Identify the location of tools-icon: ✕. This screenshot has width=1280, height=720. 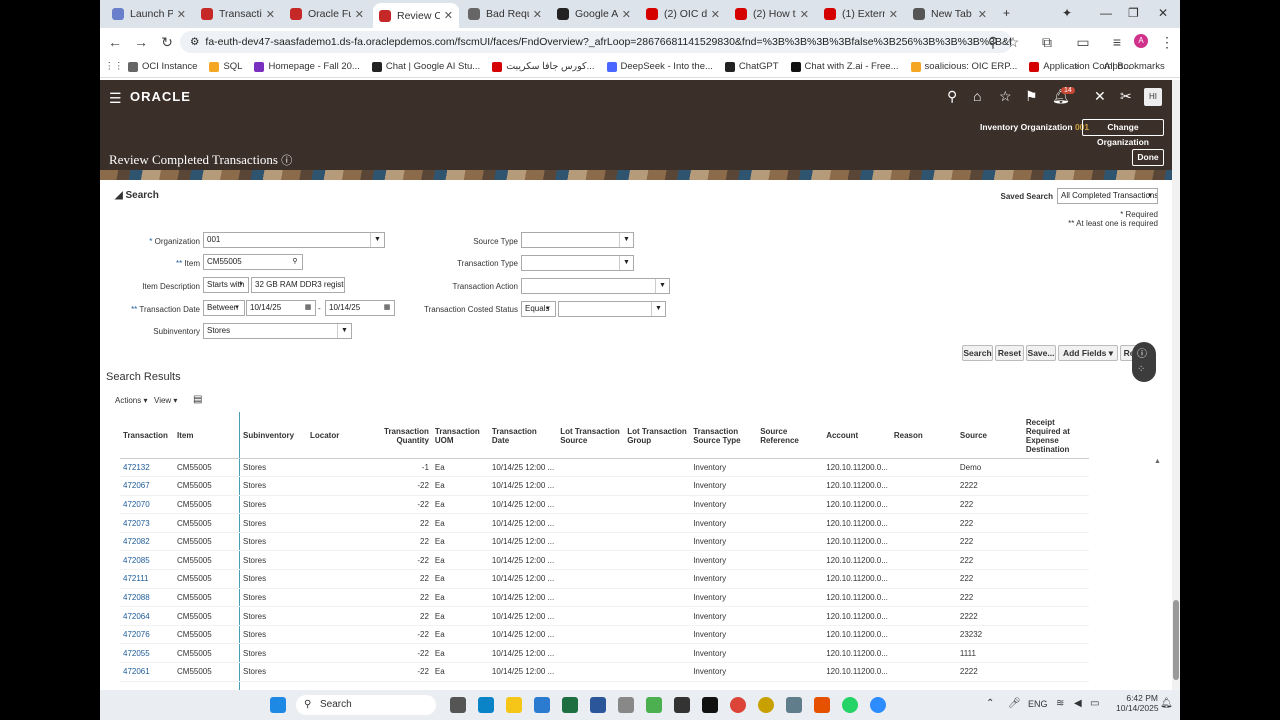
(1100, 96).